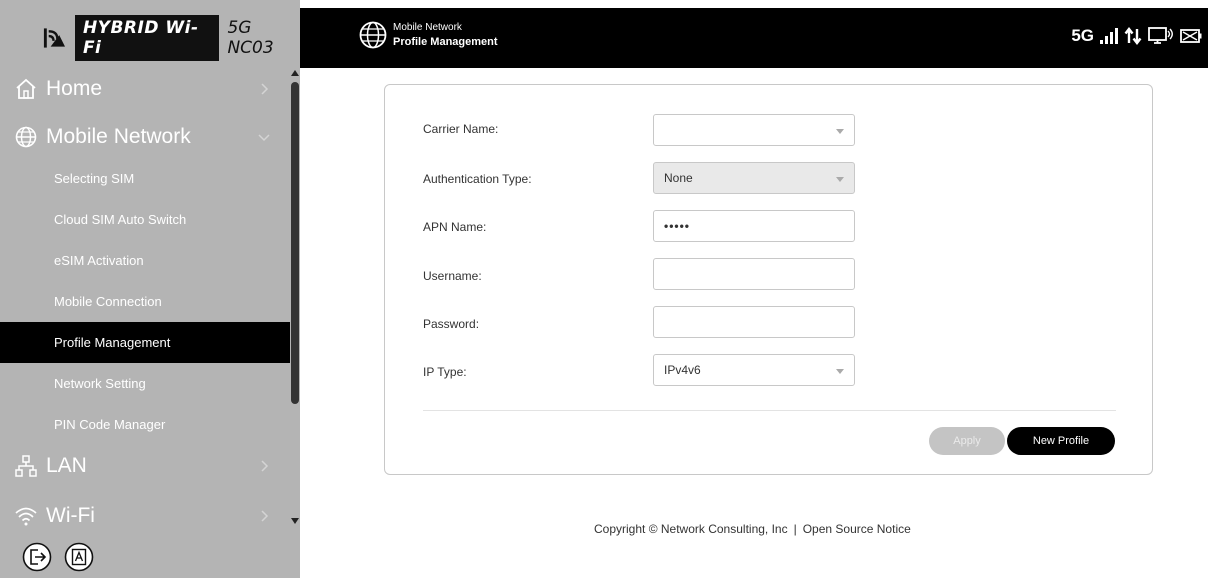 The image size is (1208, 578). What do you see at coordinates (754, 370) in the screenshot?
I see `ip-type-select: IPv4v6` at bounding box center [754, 370].